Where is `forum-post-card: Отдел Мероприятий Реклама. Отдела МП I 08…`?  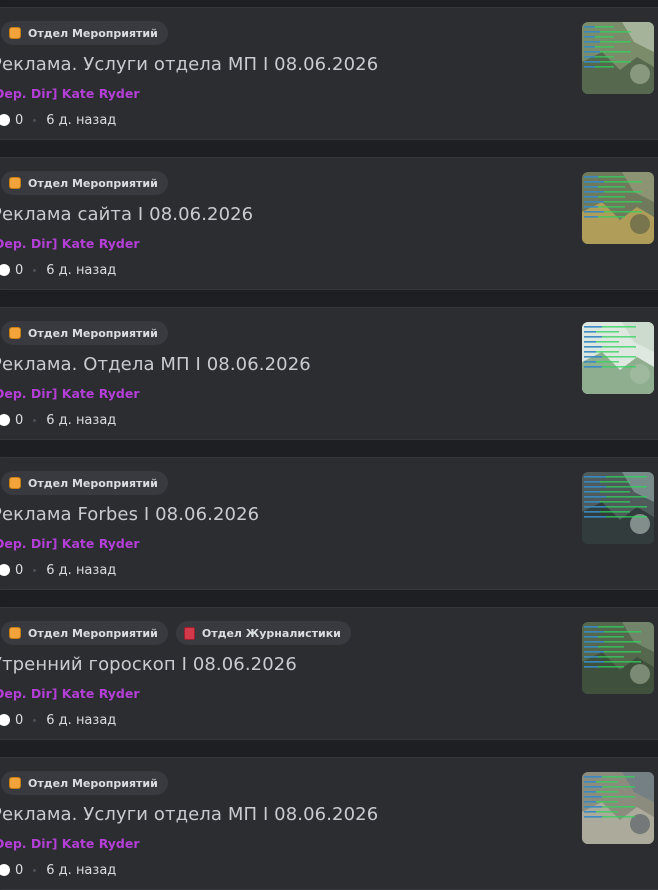
forum-post-card: Отдел Мероприятий Реклама. Отдела МП I 08… is located at coordinates (329, 373).